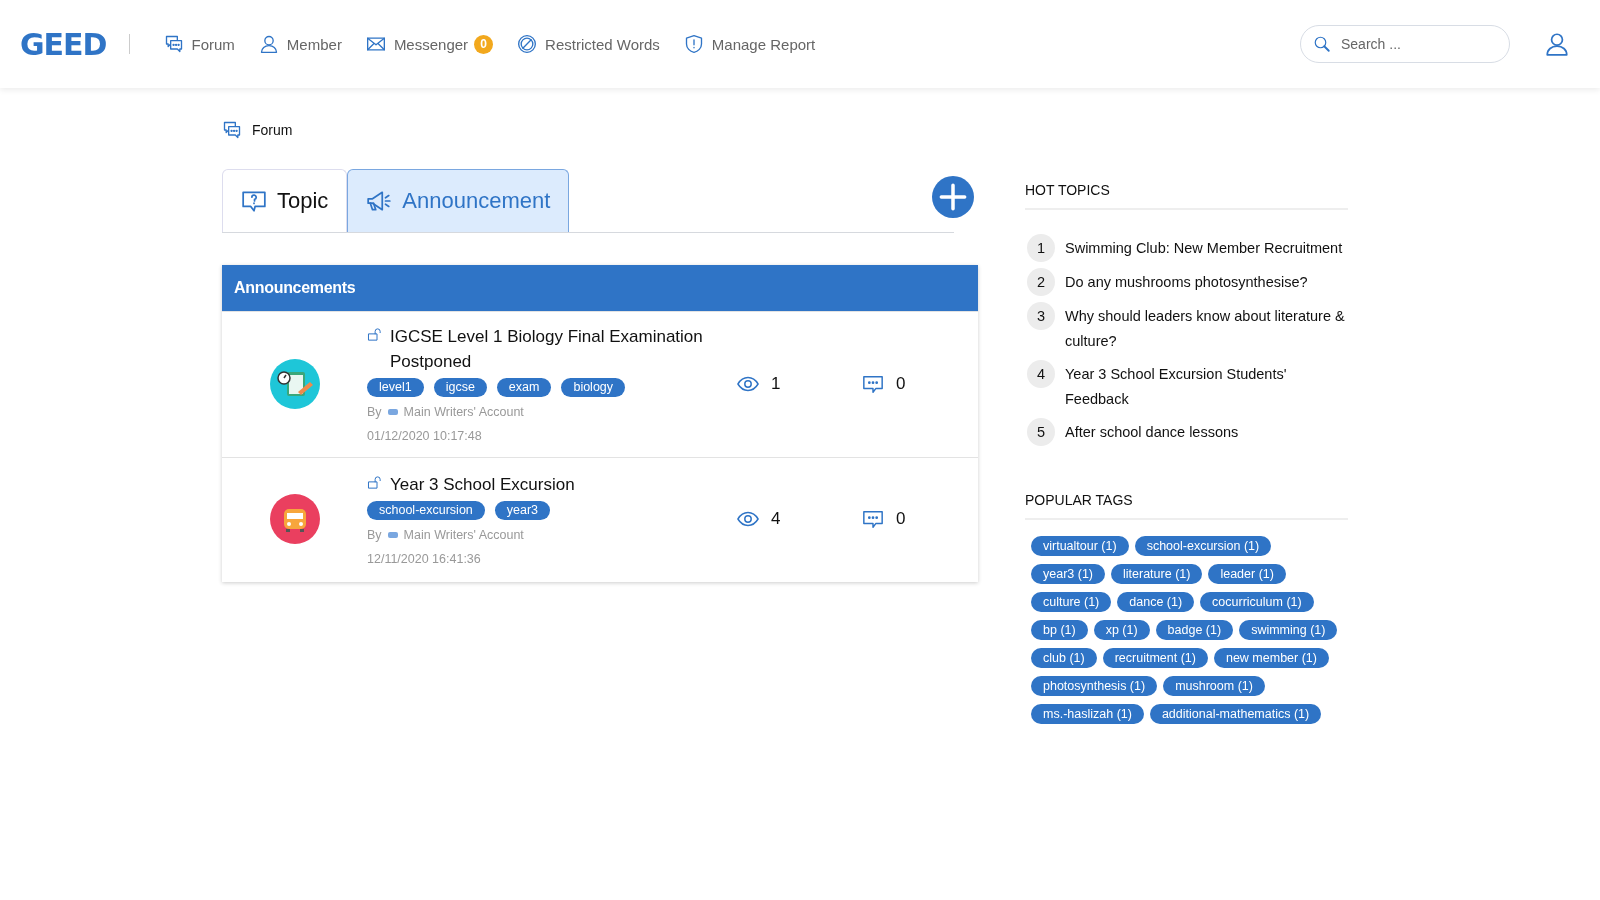 The height and width of the screenshot is (900, 1600). What do you see at coordinates (1041, 282) in the screenshot?
I see `rank-number: 2` at bounding box center [1041, 282].